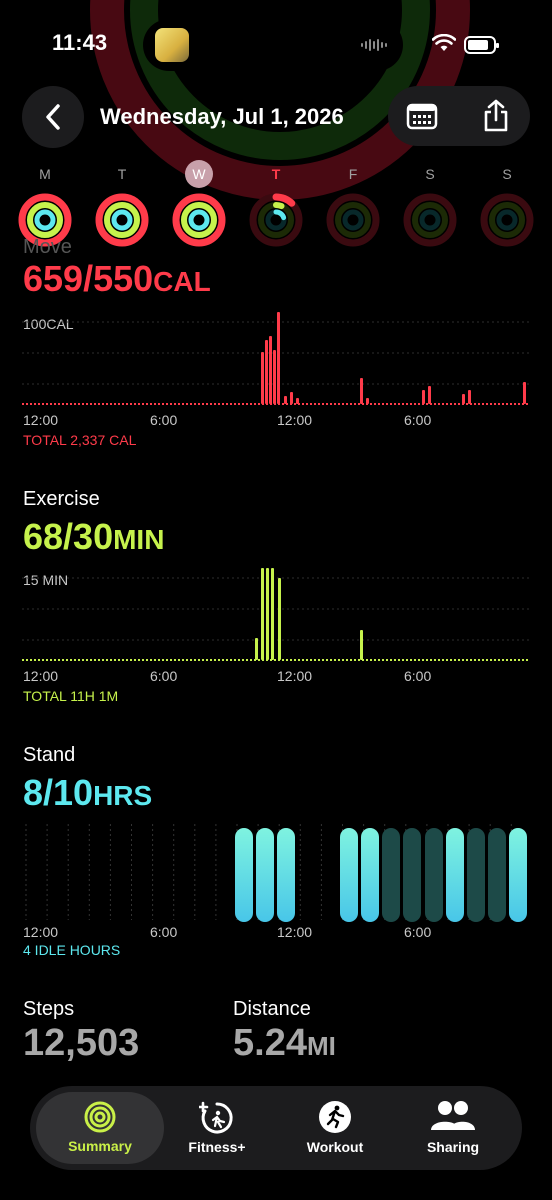 The height and width of the screenshot is (1200, 552). What do you see at coordinates (496, 116) in the screenshot?
I see `share-button` at bounding box center [496, 116].